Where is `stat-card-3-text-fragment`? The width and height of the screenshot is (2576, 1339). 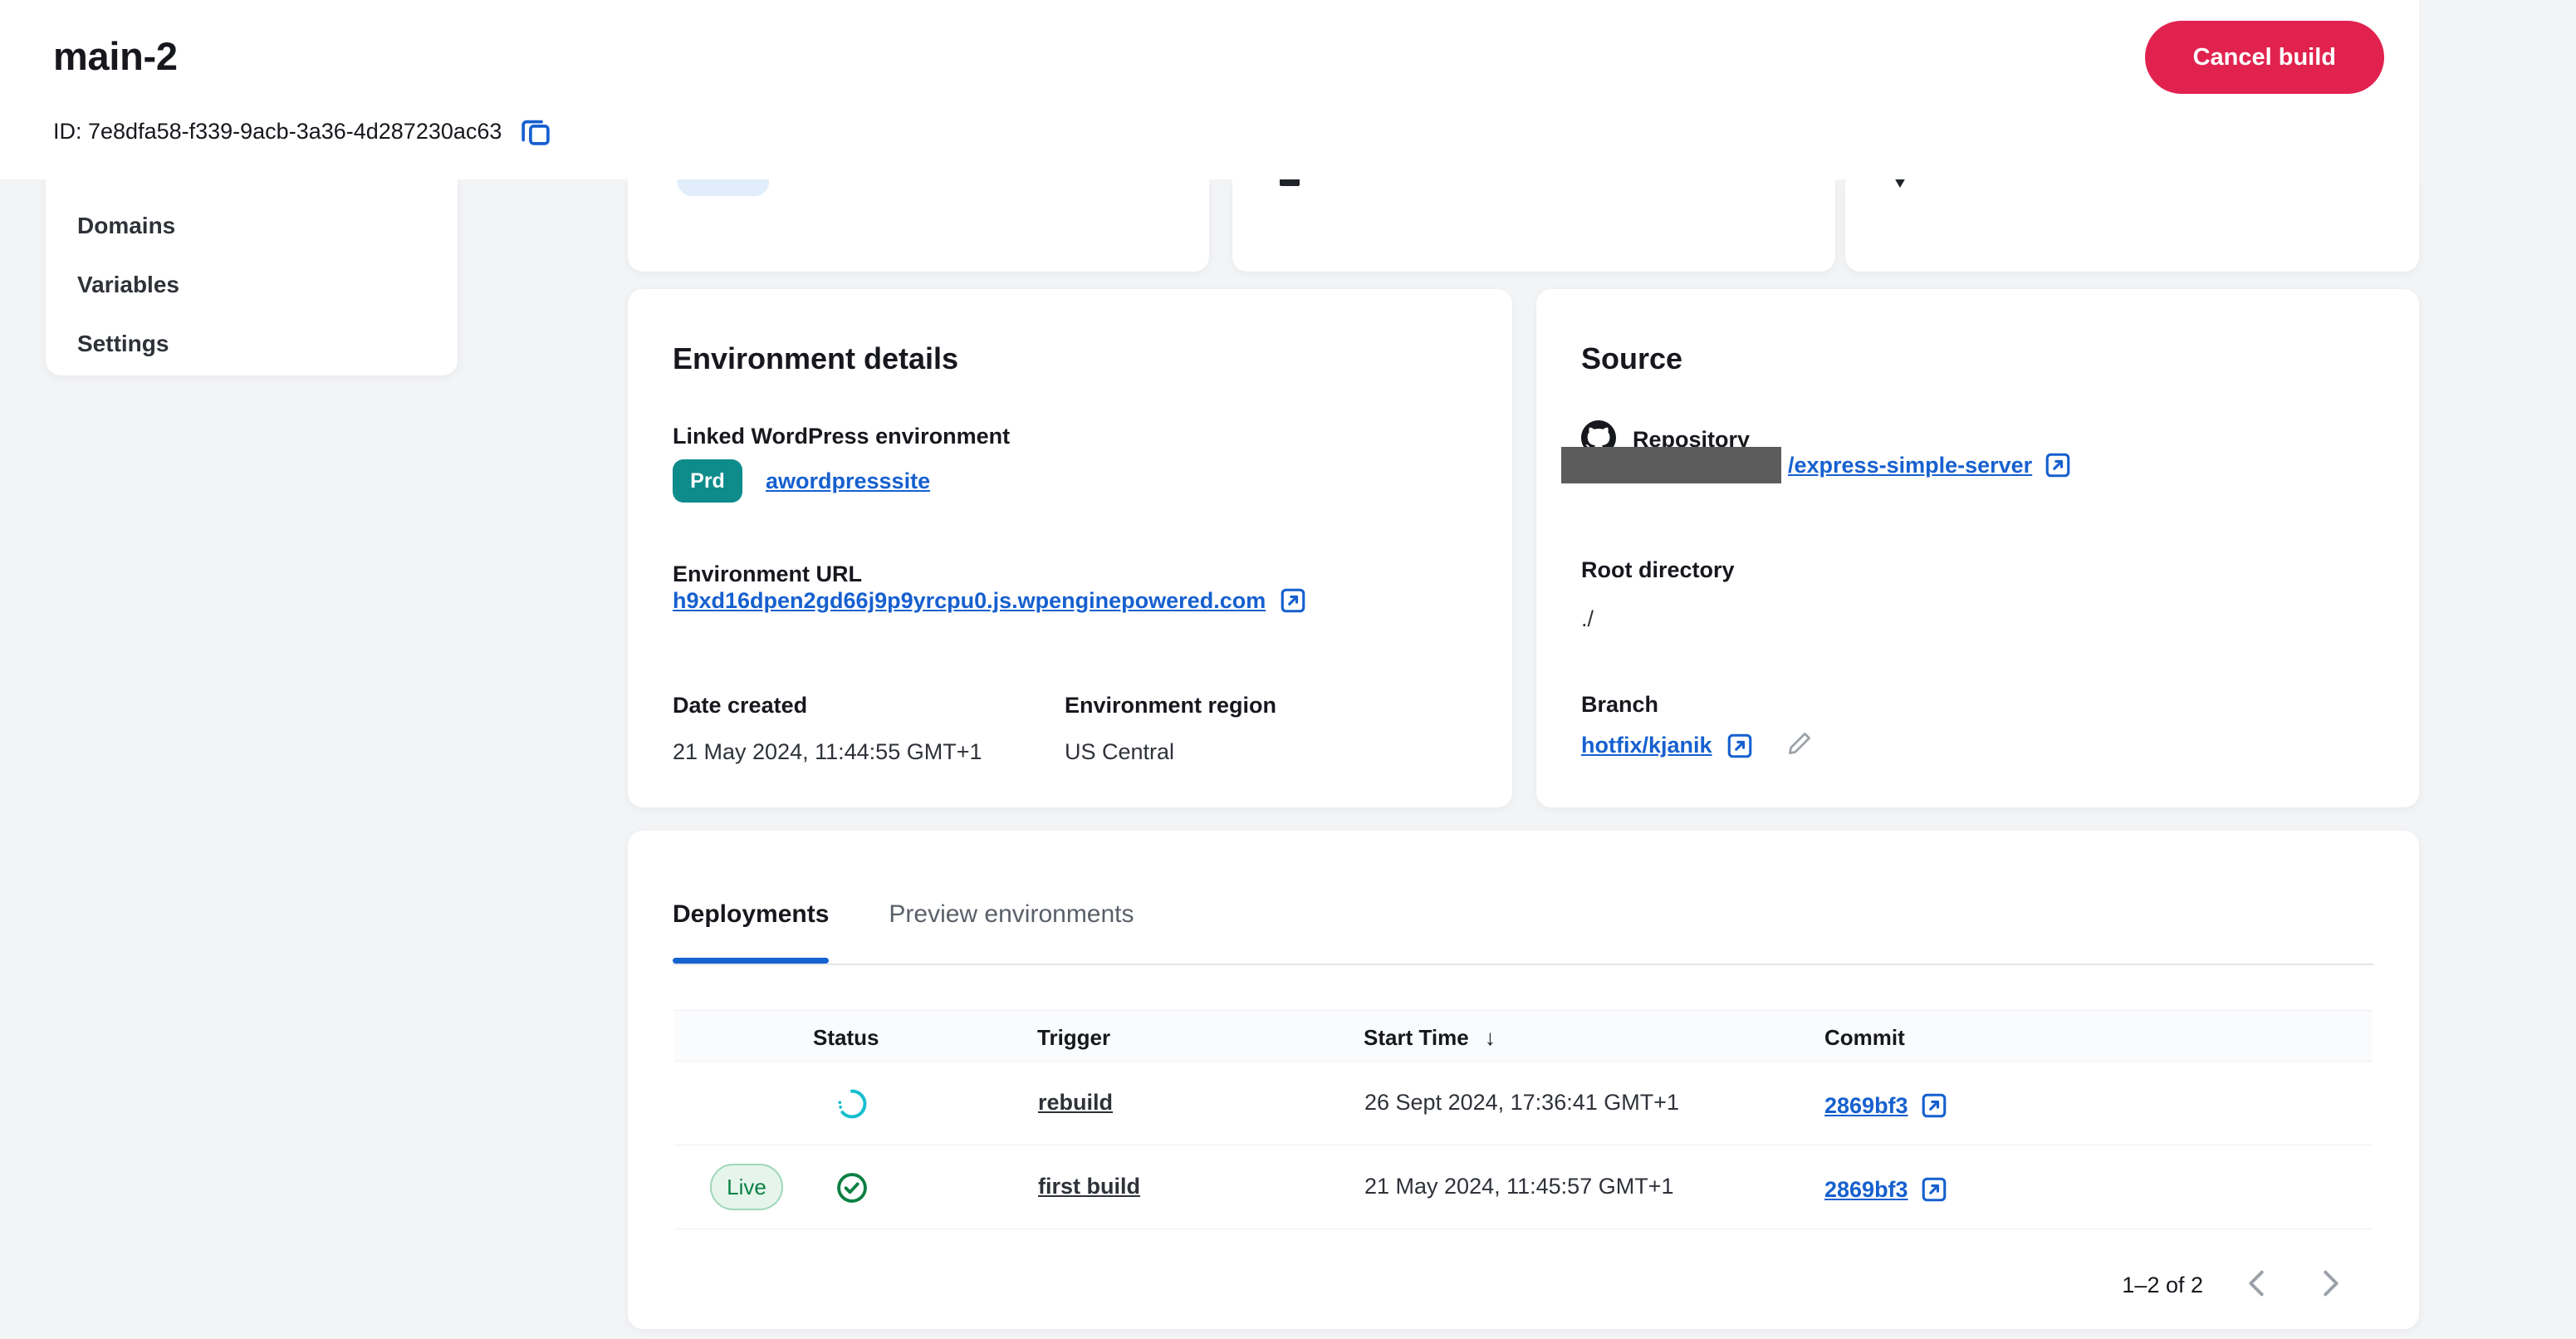 stat-card-3-text-fragment is located at coordinates (1900, 183).